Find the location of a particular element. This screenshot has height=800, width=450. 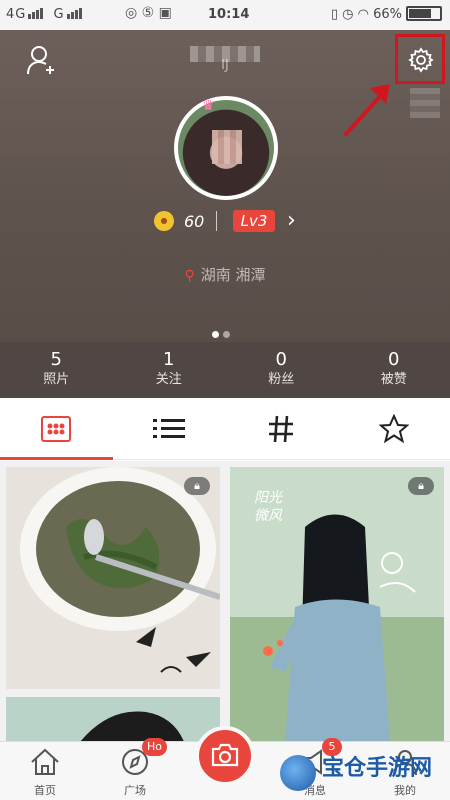

photo-partial is located at coordinates (113, 719).